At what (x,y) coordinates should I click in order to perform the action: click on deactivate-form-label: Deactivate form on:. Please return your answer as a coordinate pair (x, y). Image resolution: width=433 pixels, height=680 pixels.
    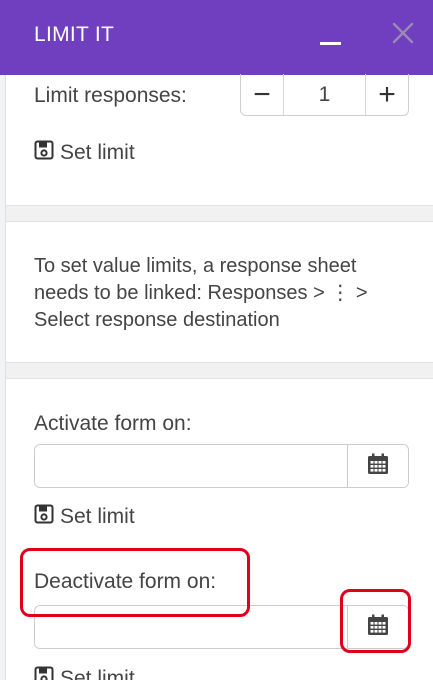
    Looking at the image, I should click on (125, 581).